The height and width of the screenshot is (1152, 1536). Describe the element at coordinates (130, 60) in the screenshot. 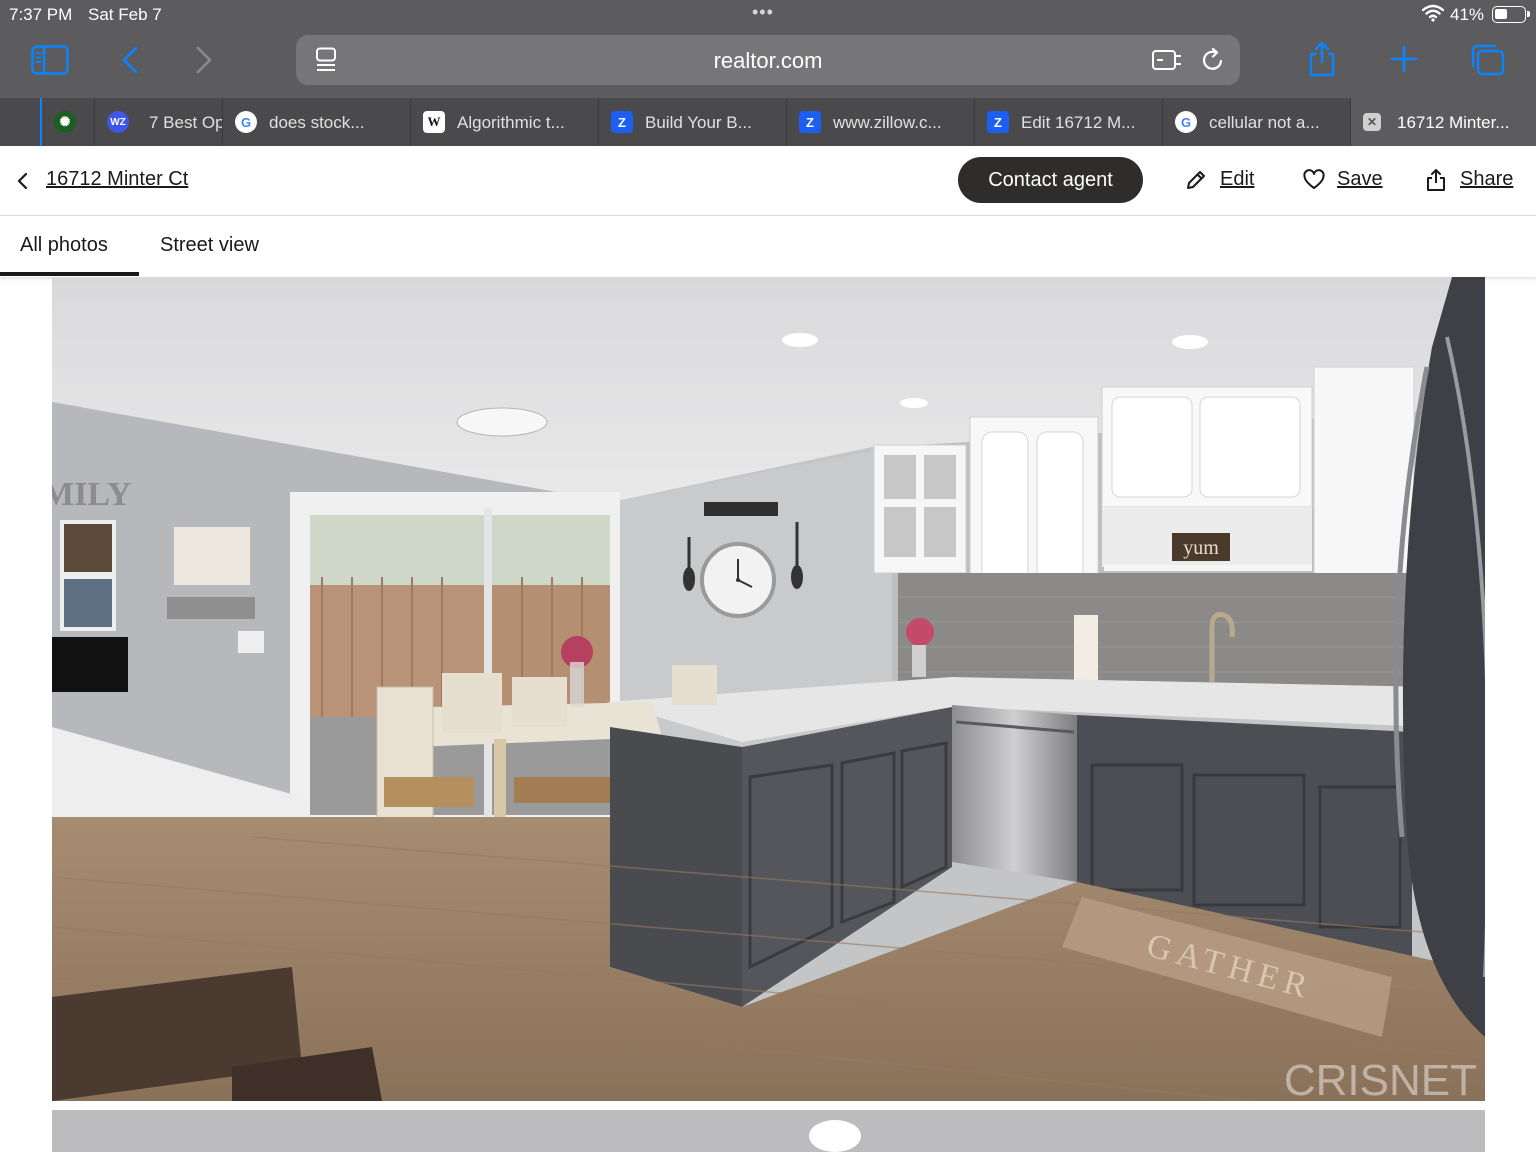

I see `back-icon` at that location.